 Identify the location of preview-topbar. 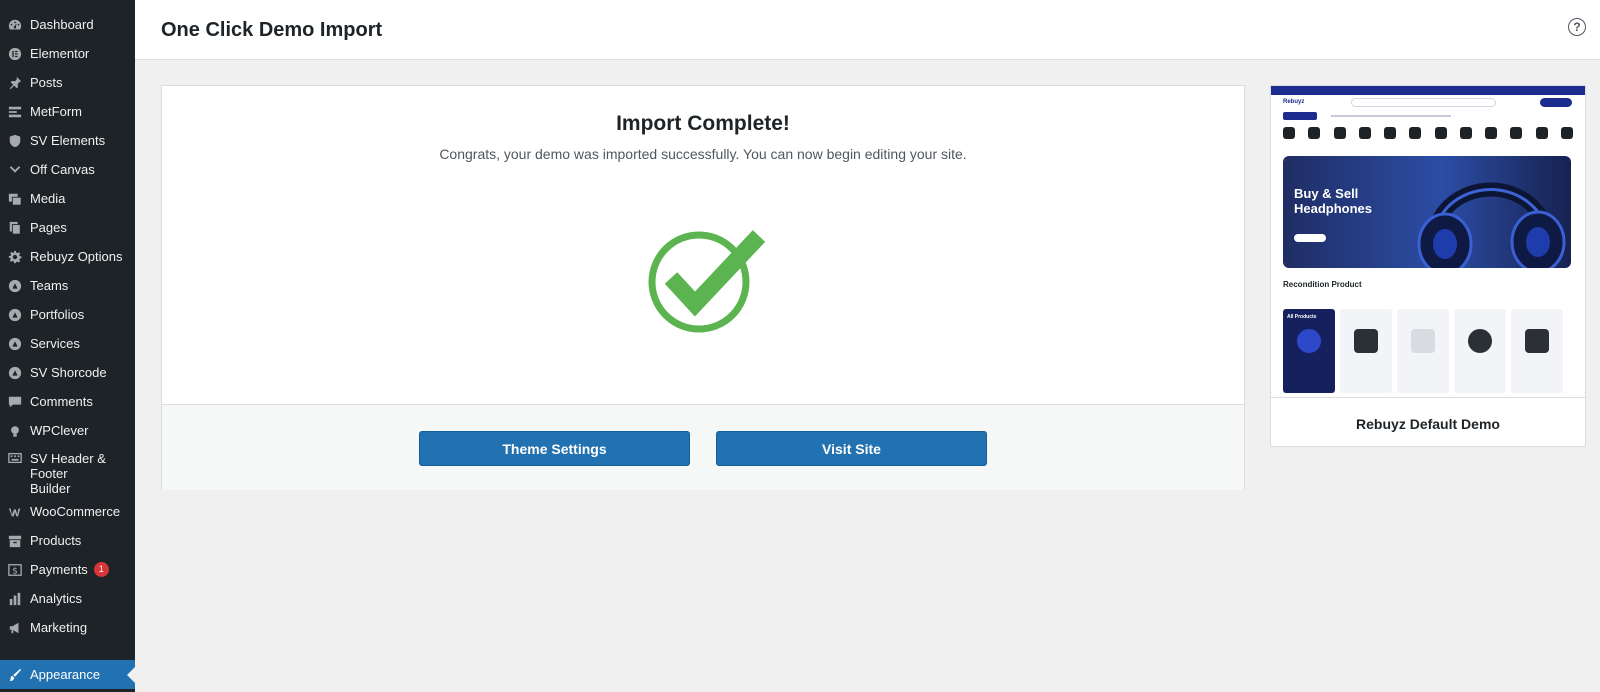
(1428, 90).